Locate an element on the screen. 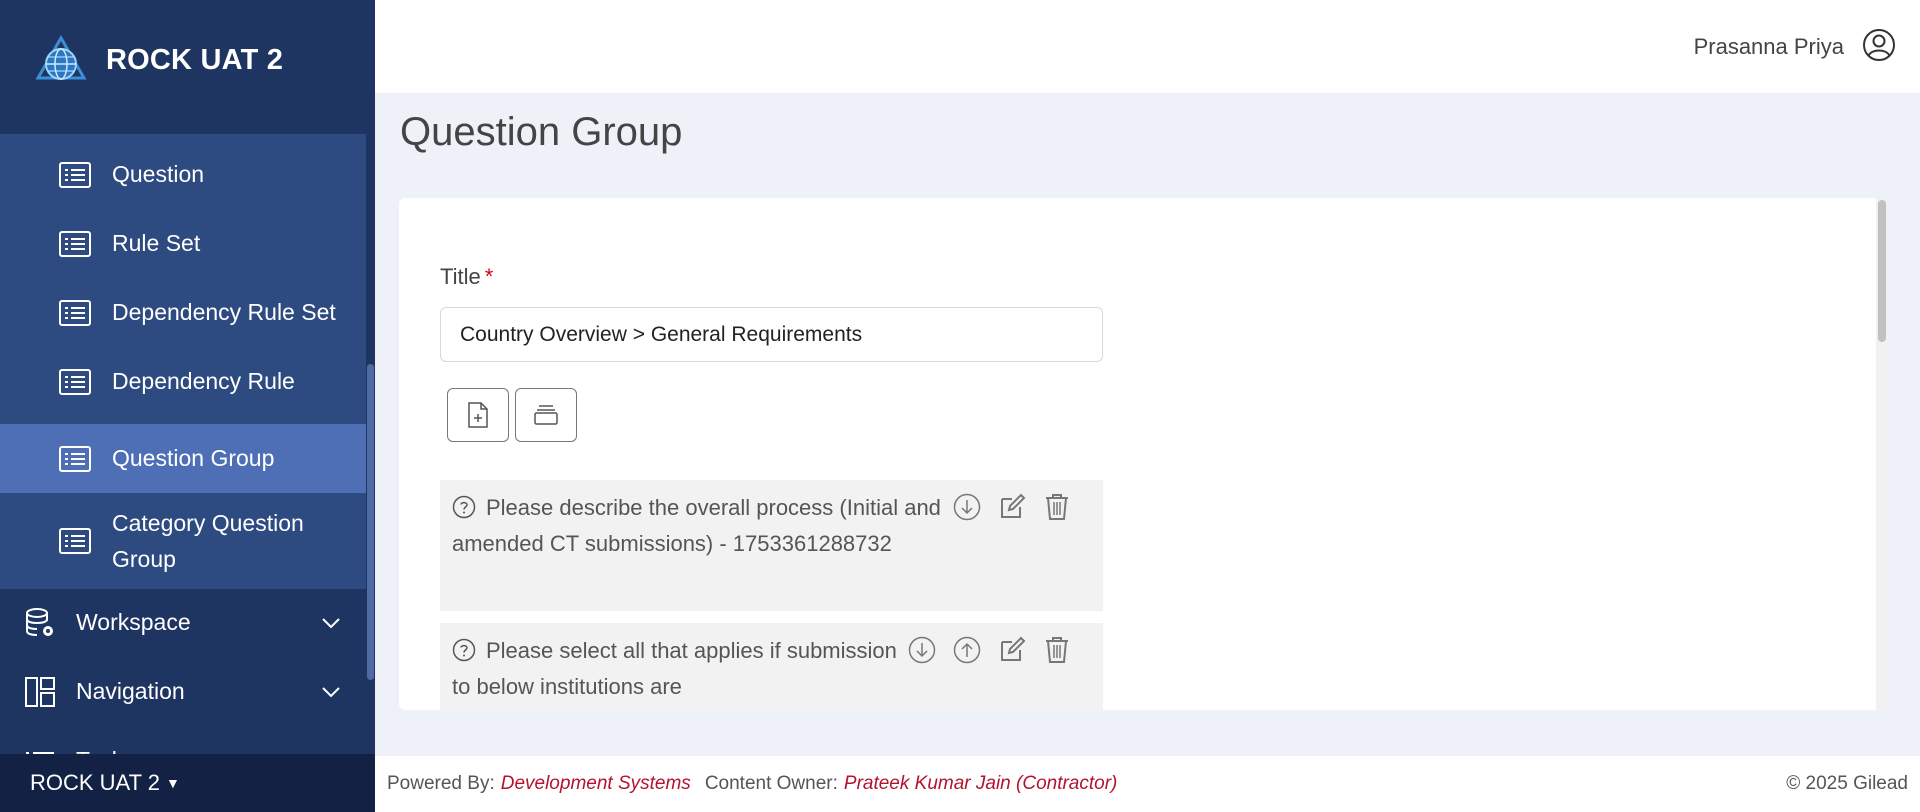  sidebar-item-label: Rule Set is located at coordinates (156, 243).